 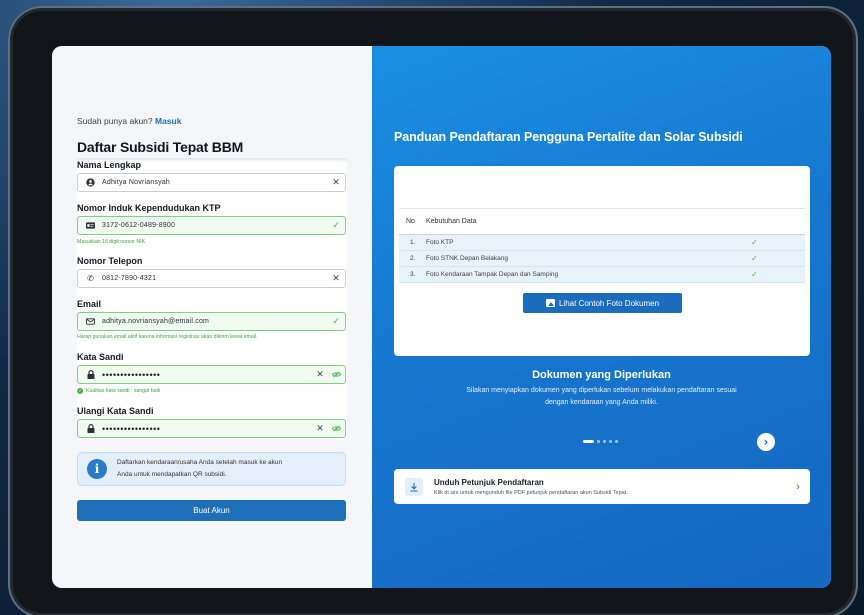 I want to click on row-no: 3., so click(x=413, y=274).